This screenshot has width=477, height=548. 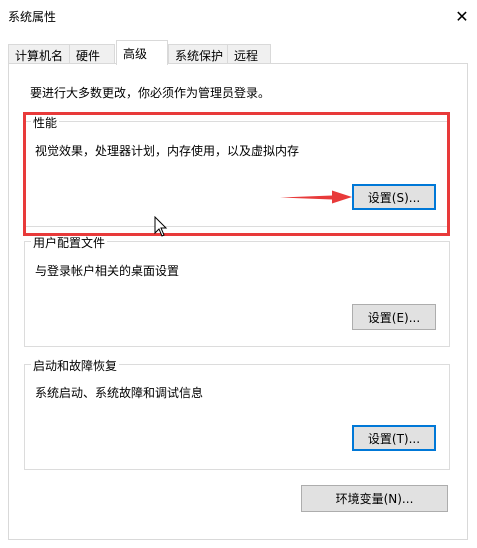 What do you see at coordinates (107, 271) in the screenshot?
I see `user-profiles-description: 与登录帐户相关的桌面设置` at bounding box center [107, 271].